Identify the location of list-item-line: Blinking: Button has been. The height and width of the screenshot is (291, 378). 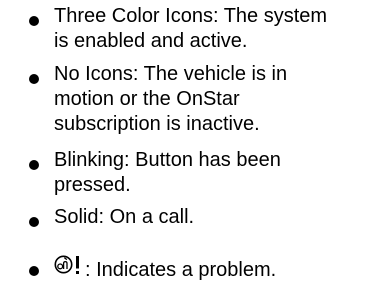
(167, 160).